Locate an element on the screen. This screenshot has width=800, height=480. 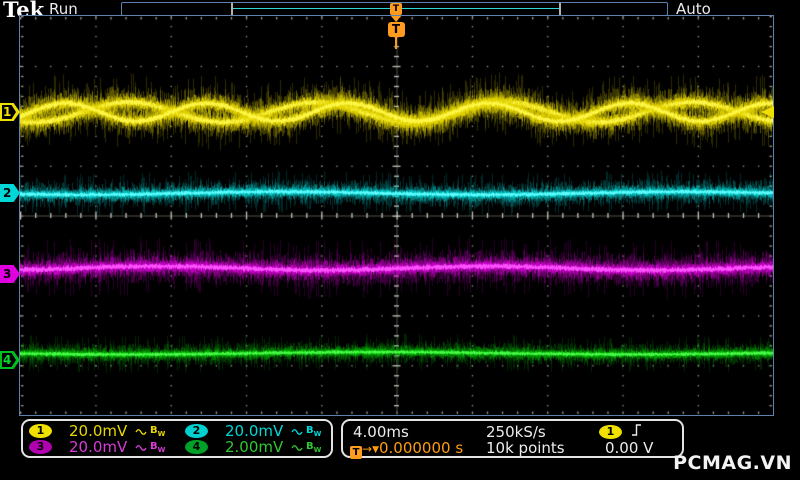
channel-marker-label: 4 is located at coordinates (7, 360).